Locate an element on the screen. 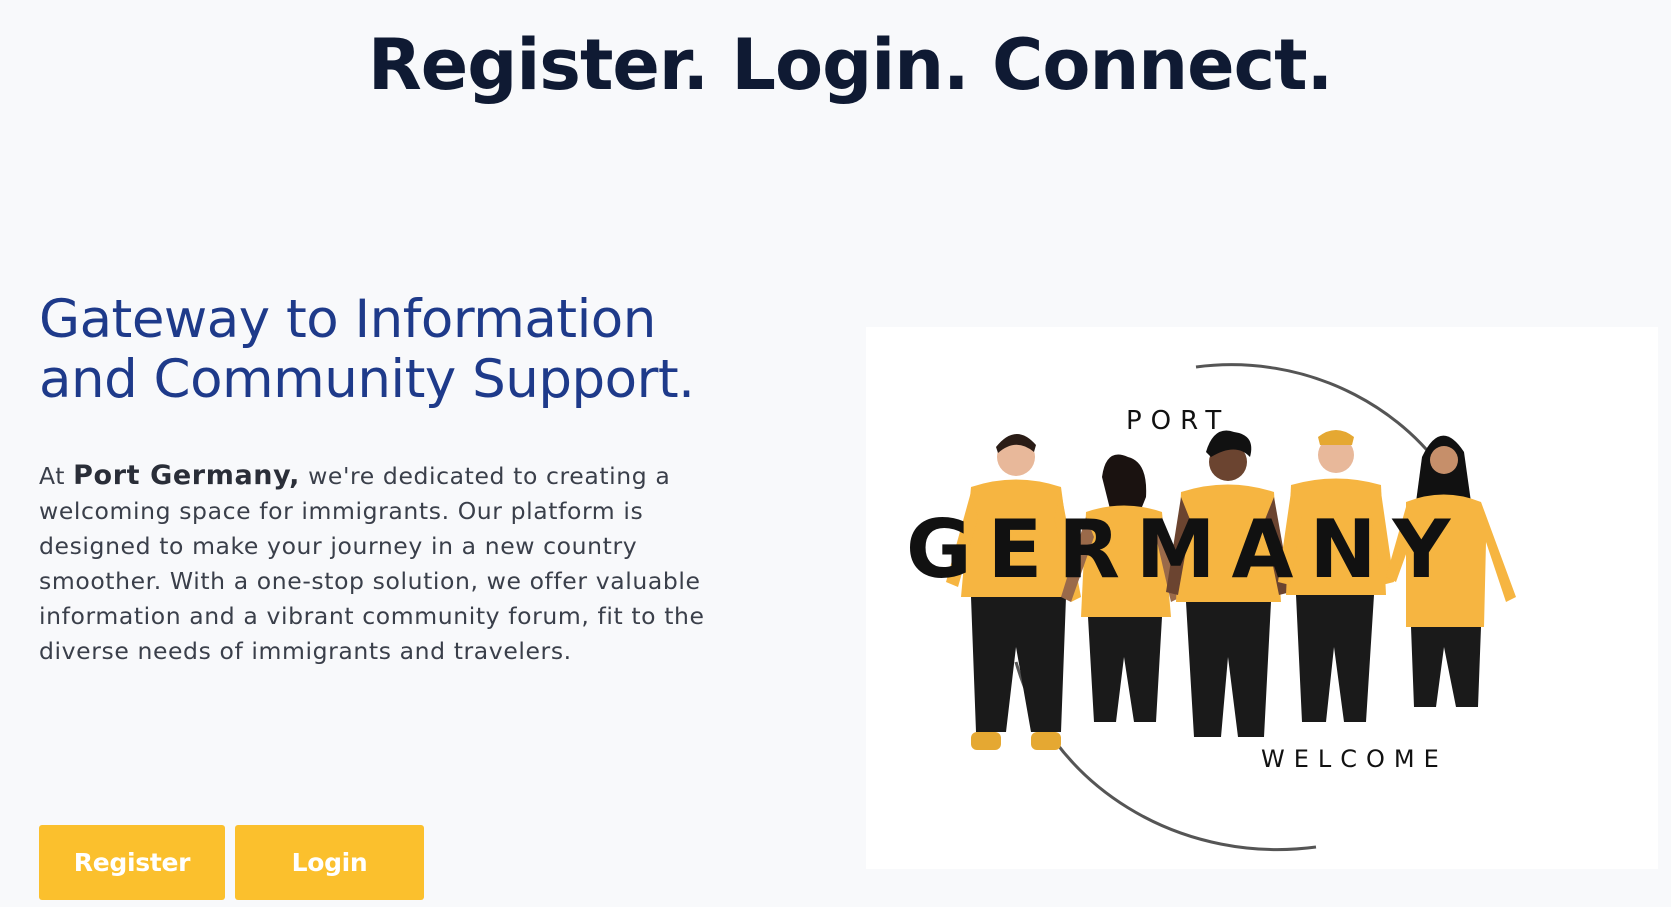 Image resolution: width=1671 pixels, height=907 pixels. brand-name: Port Germany, is located at coordinates (187, 475).